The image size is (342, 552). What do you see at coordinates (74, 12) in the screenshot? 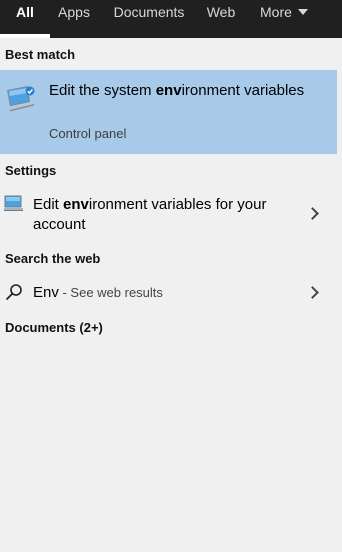
I see `tab-apps-label: Apps` at bounding box center [74, 12].